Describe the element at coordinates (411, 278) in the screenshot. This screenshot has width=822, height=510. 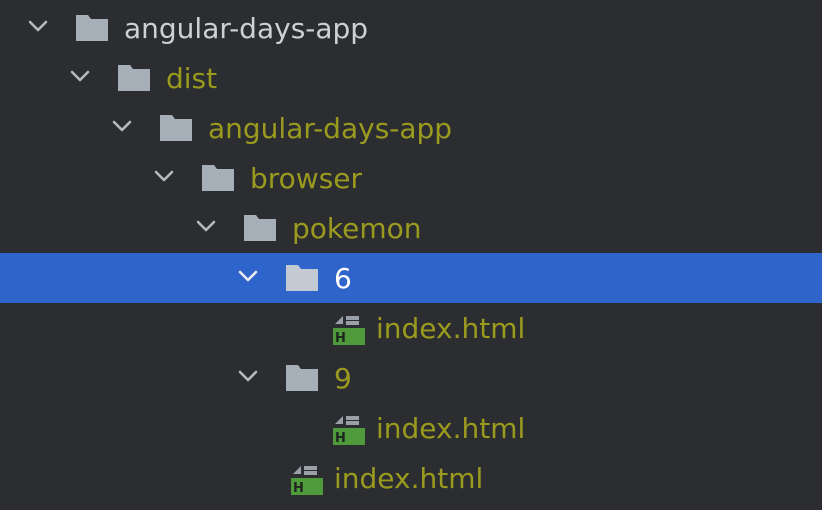
I see `tree-row-folder-6: 6` at that location.